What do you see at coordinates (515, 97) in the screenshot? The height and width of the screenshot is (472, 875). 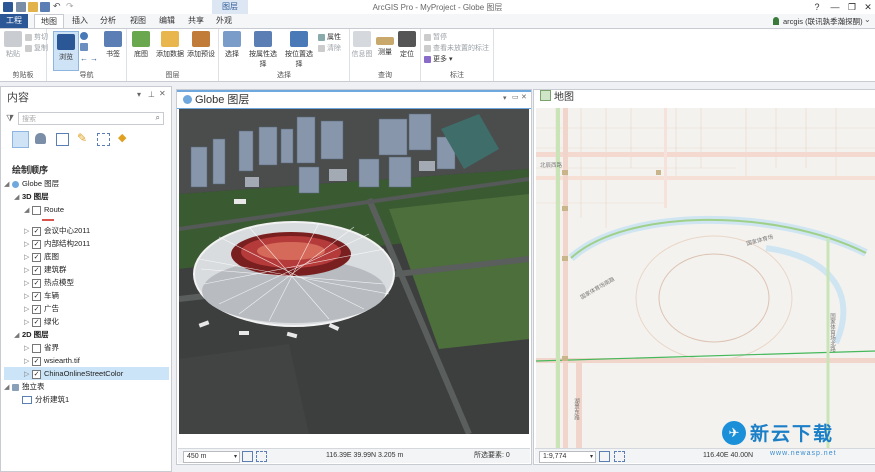 I see `maximize-icon: ▭` at bounding box center [515, 97].